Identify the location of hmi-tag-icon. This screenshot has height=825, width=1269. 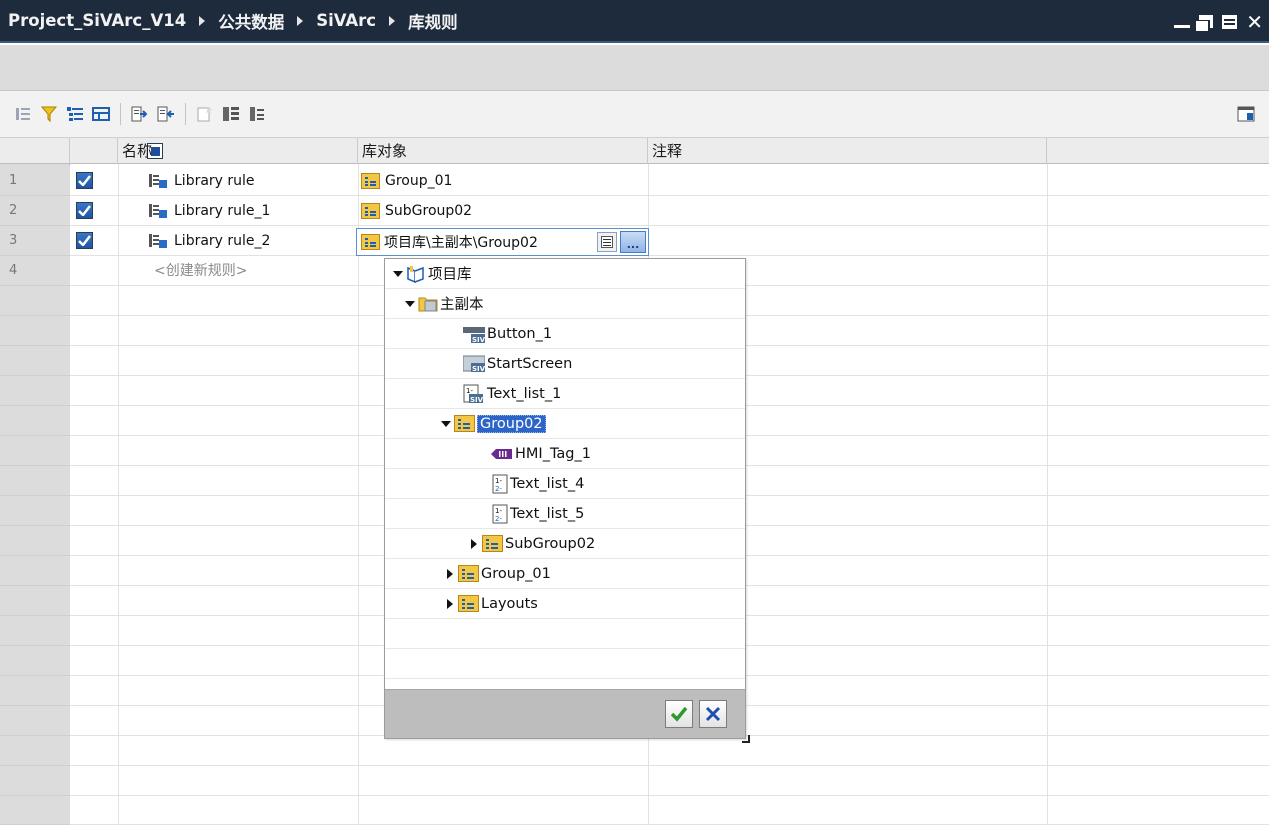
(501, 453).